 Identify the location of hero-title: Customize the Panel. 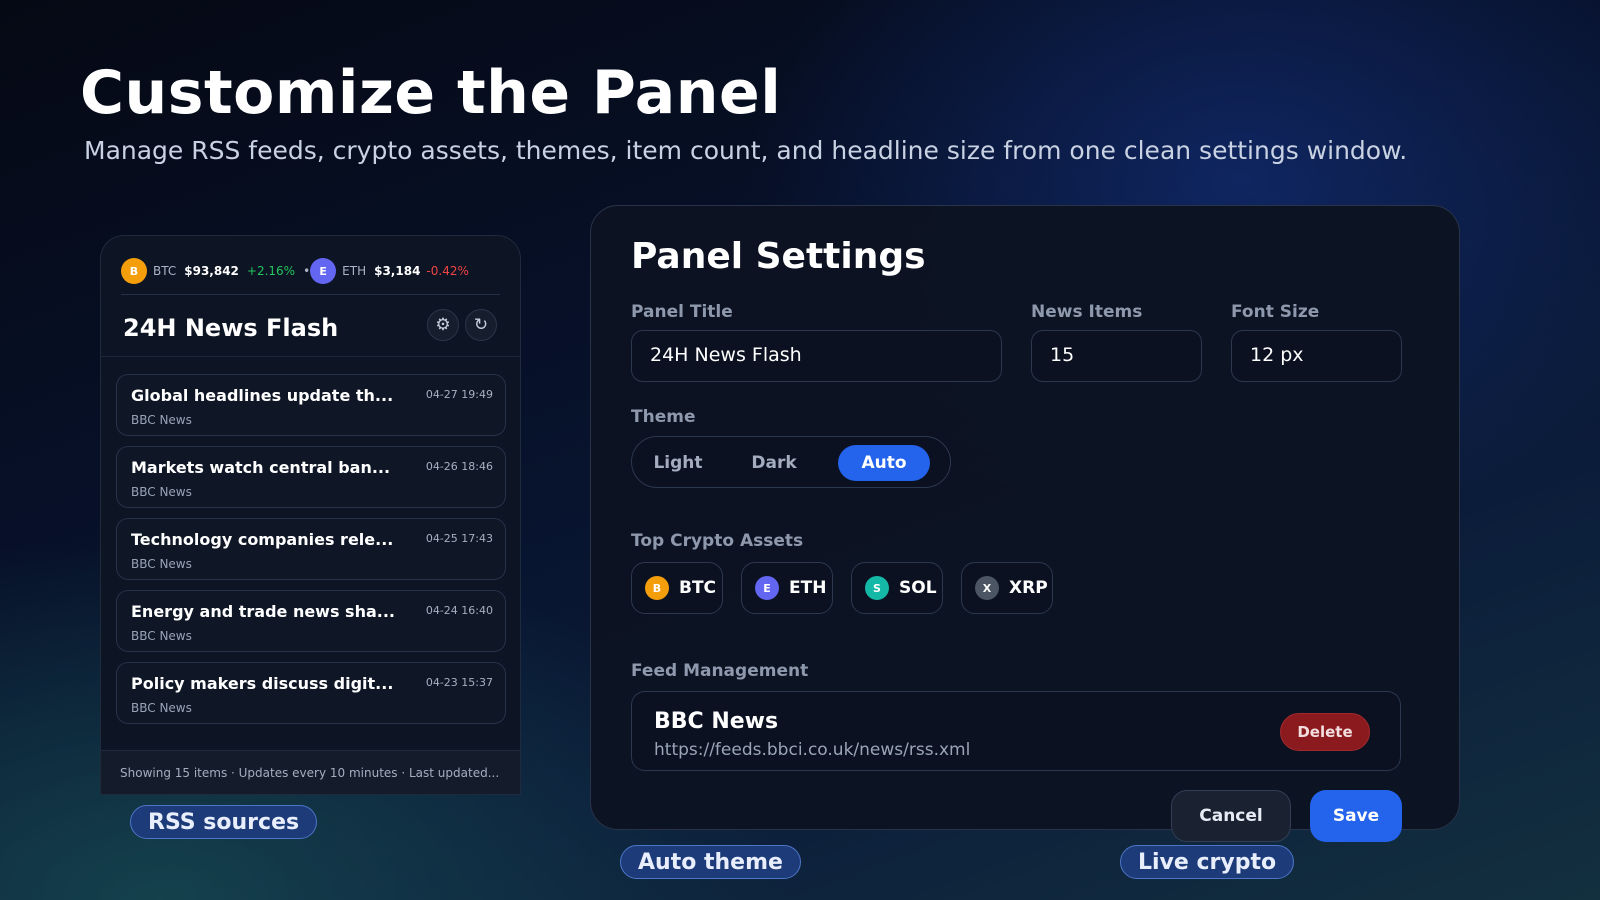
(431, 93).